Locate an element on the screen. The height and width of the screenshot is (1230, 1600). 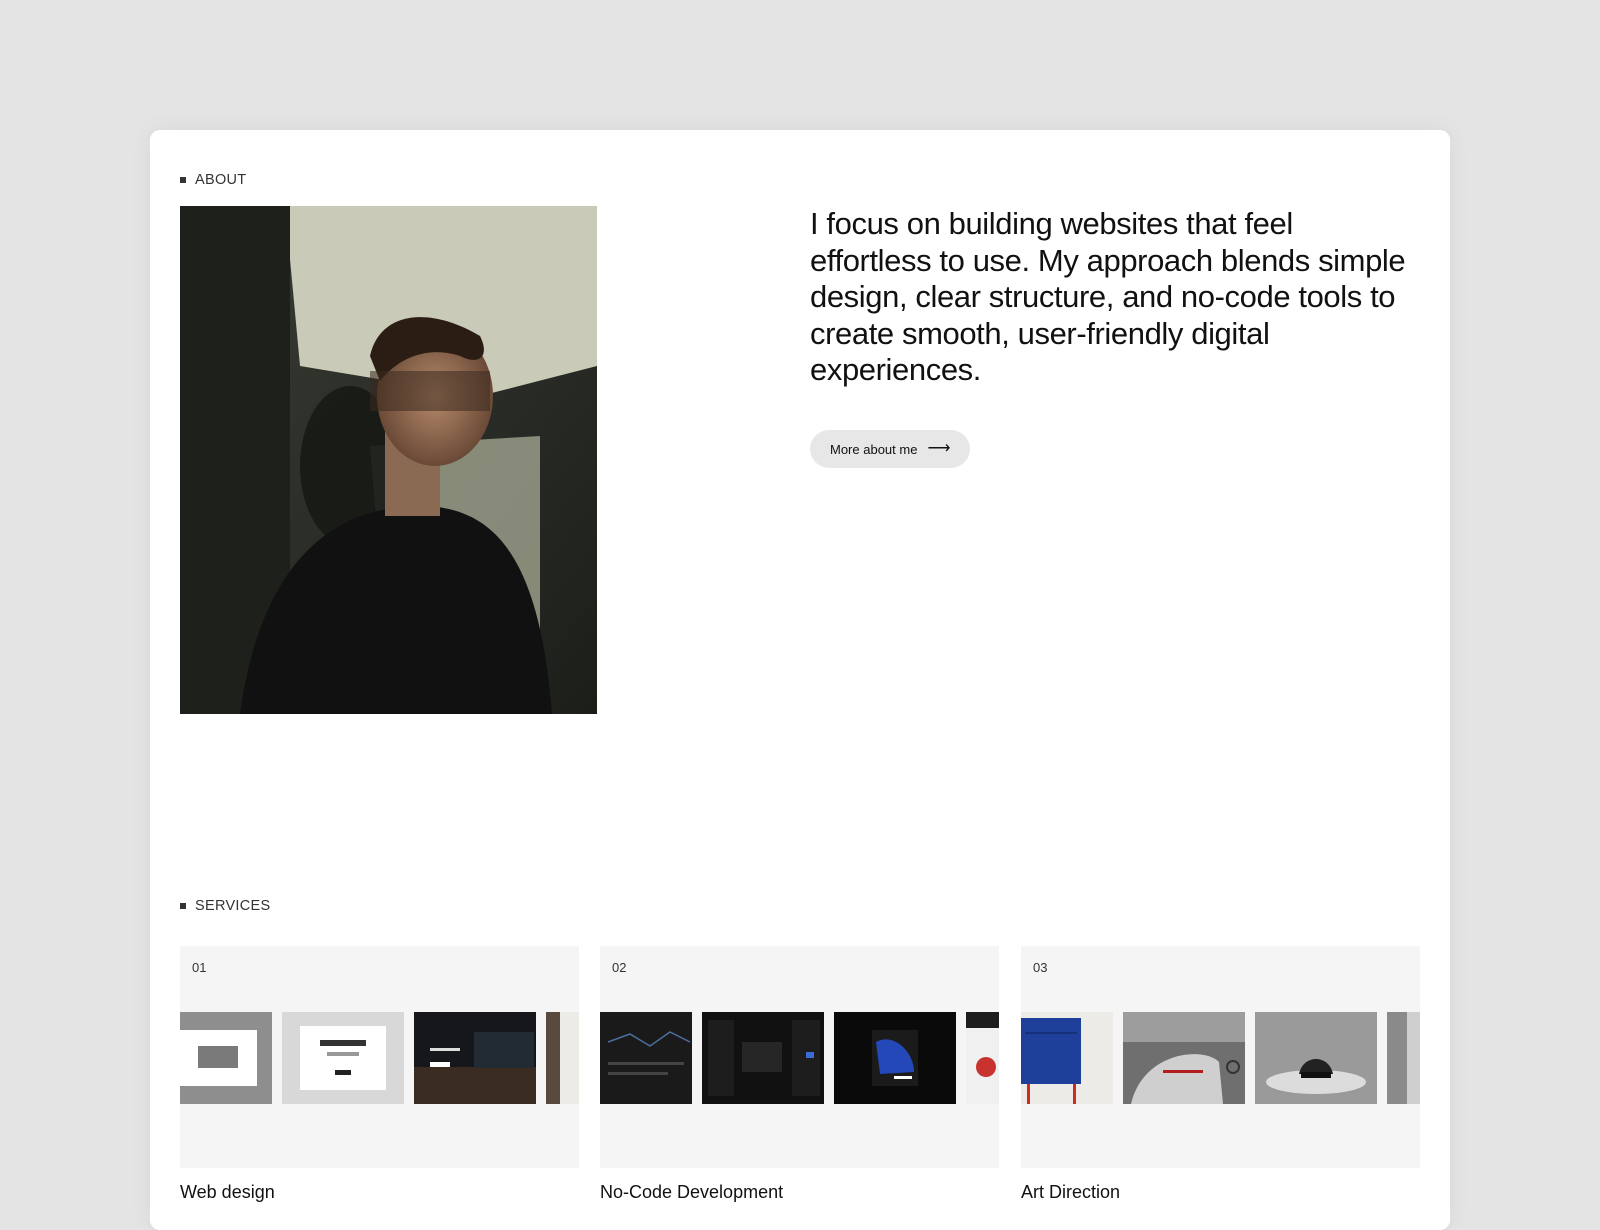
more-about-me-button: More about me ⟶ is located at coordinates (890, 449).